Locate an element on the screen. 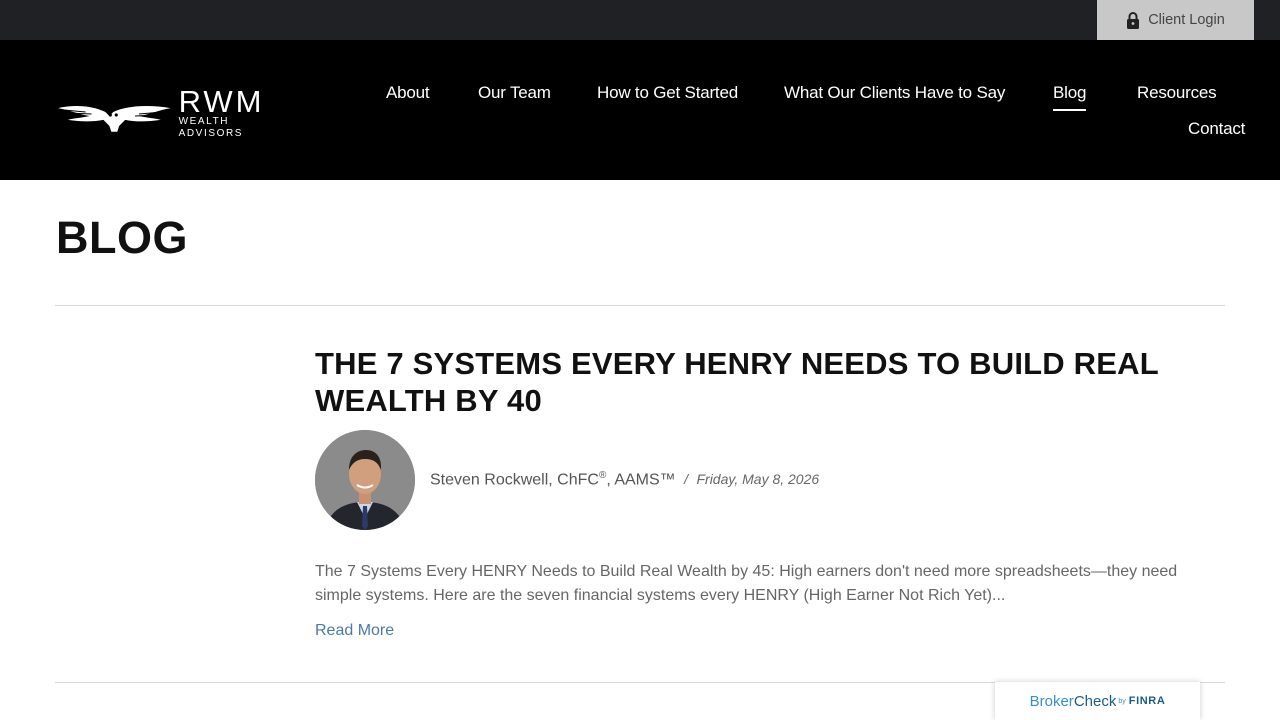 The image size is (1280, 720). client-login-label: Client Login is located at coordinates (1186, 20).